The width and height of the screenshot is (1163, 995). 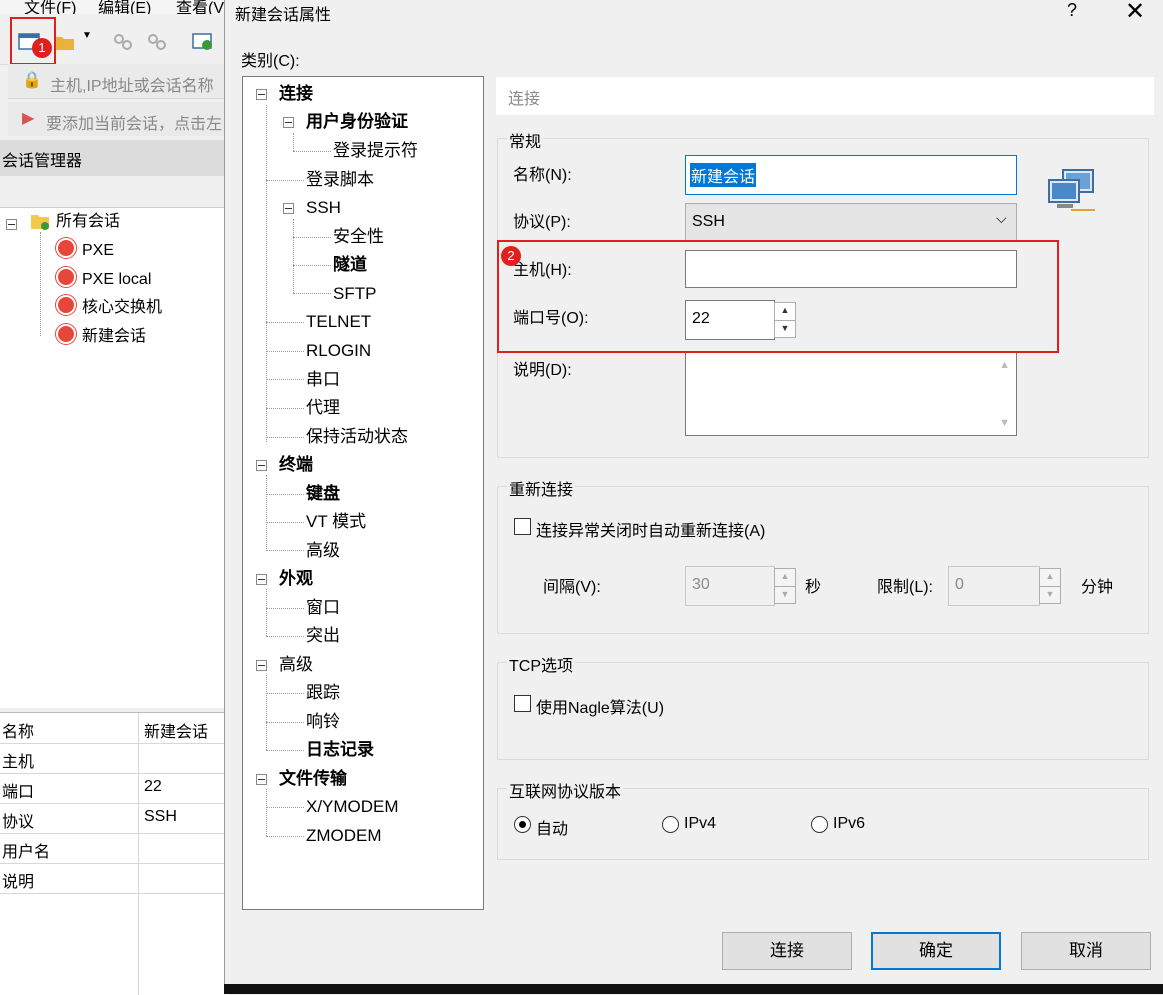 What do you see at coordinates (522, 824) in the screenshot?
I see `ip-auto-radio` at bounding box center [522, 824].